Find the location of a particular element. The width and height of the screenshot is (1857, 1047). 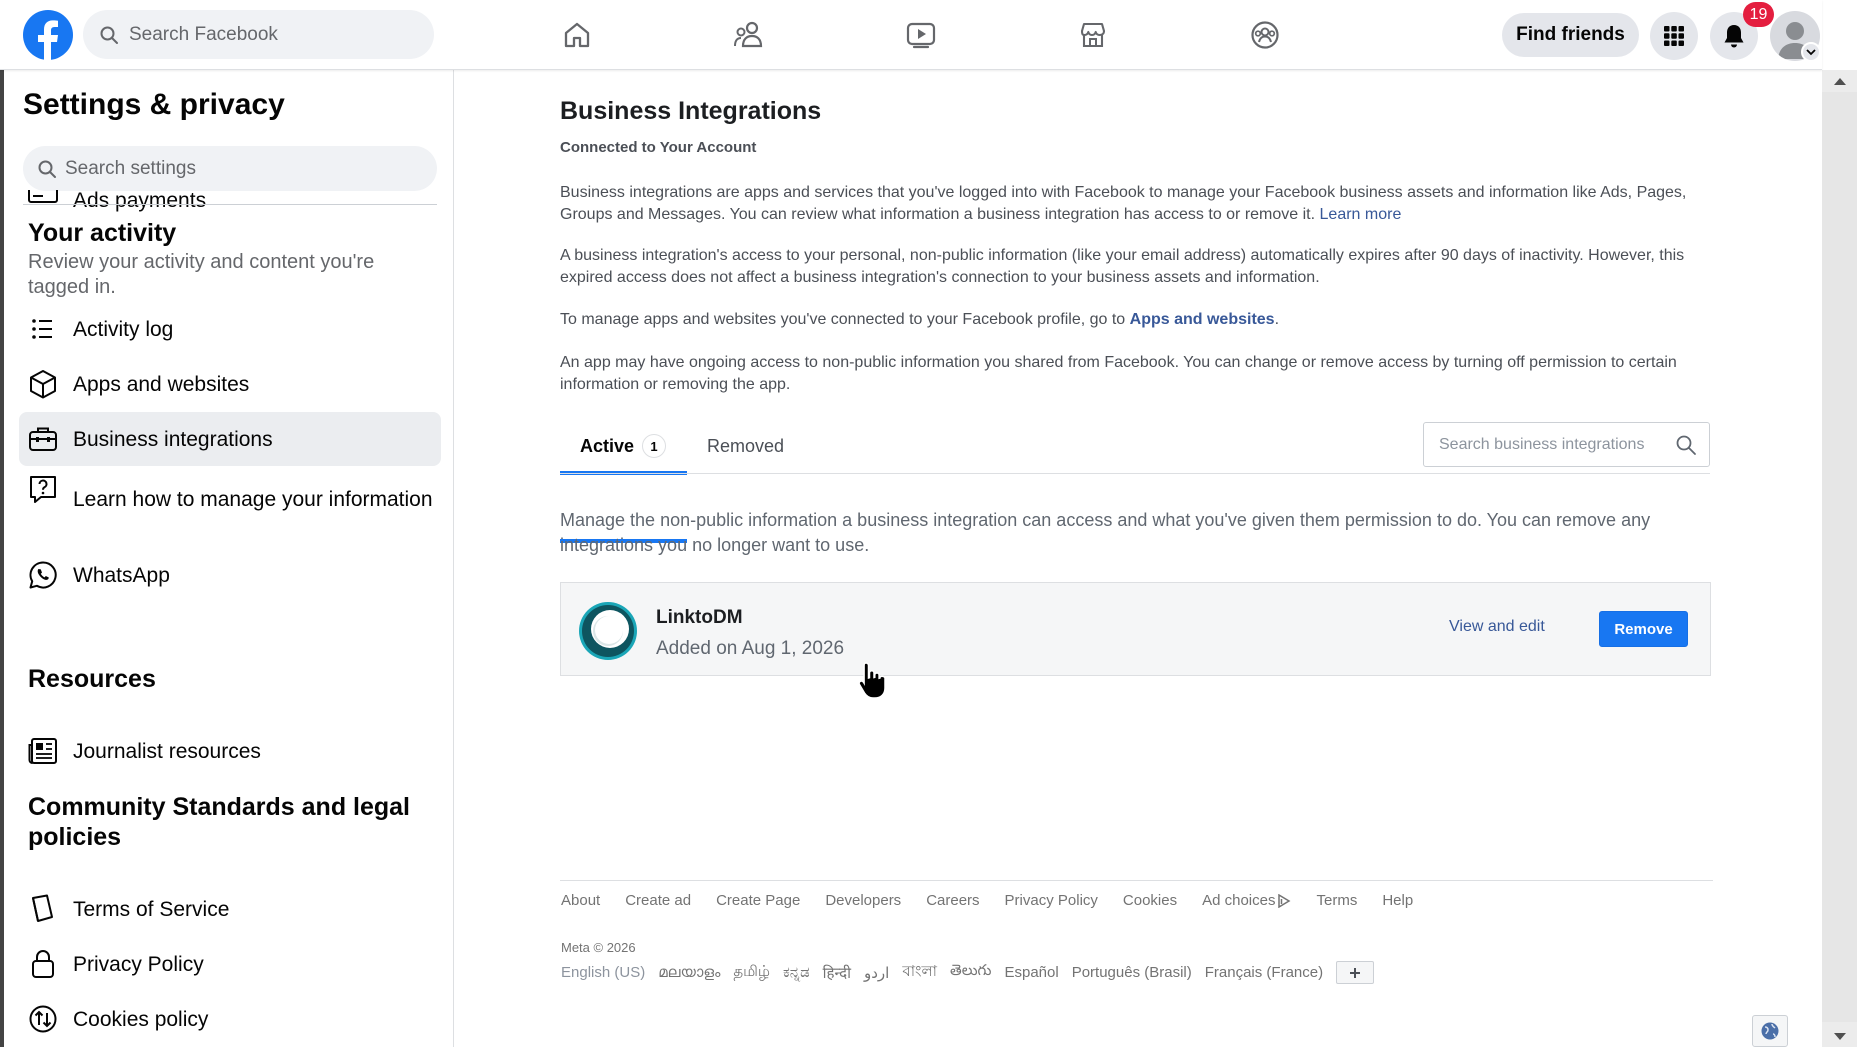

more-languages-button is located at coordinates (1355, 972).